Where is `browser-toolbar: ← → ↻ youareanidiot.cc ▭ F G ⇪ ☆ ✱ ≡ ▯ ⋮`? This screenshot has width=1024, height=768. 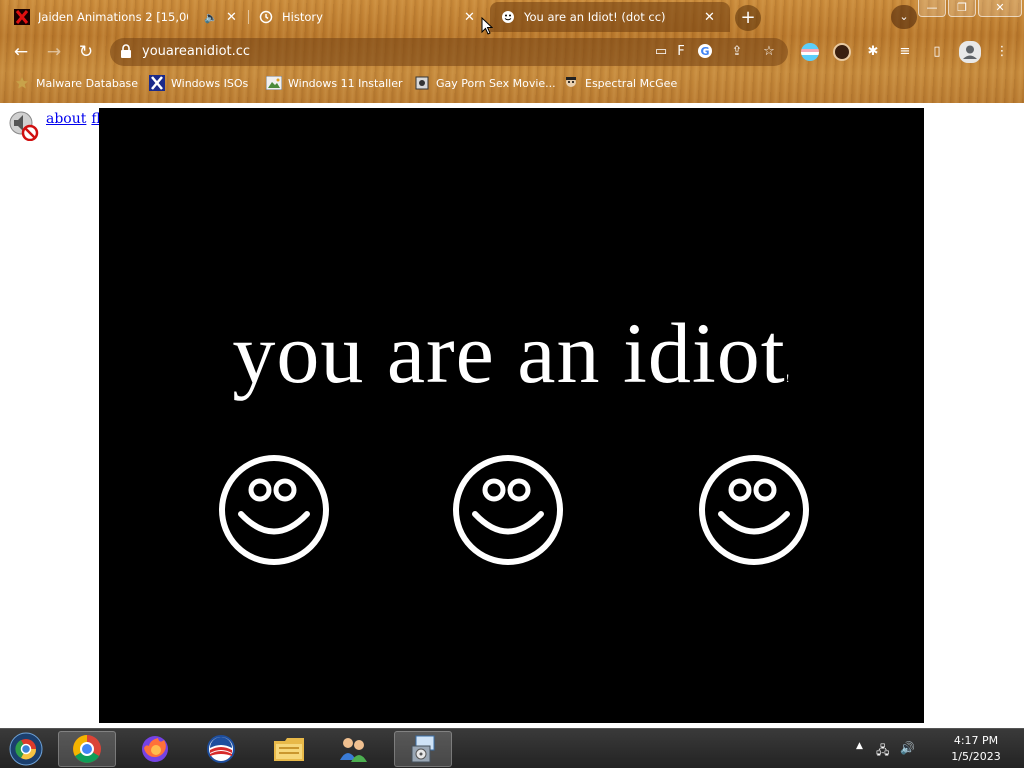
browser-toolbar: ← → ↻ youareanidiot.cc ▭ F G ⇪ ☆ ✱ ≡ ▯ ⋮ is located at coordinates (512, 52).